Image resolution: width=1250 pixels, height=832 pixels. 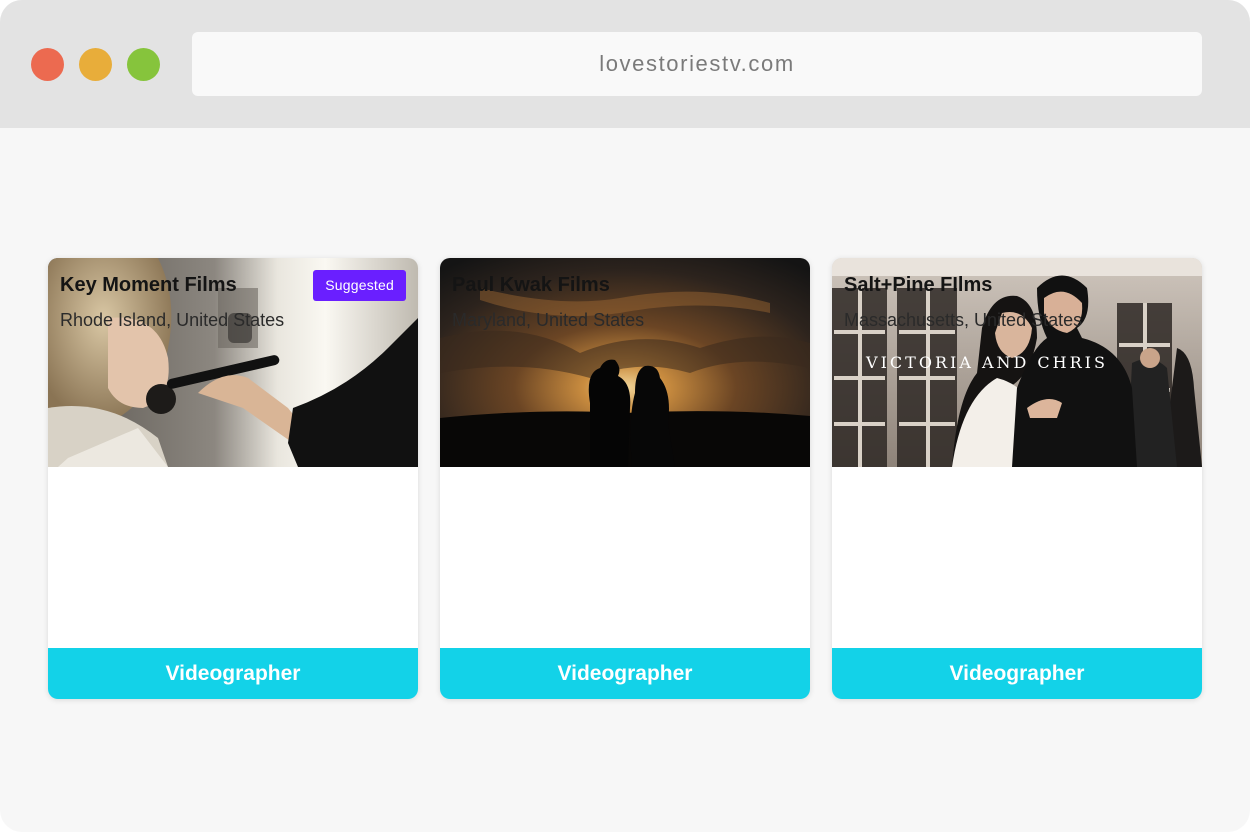 What do you see at coordinates (918, 285) in the screenshot?
I see `vendor-name: Salt+Pine FIlms` at bounding box center [918, 285].